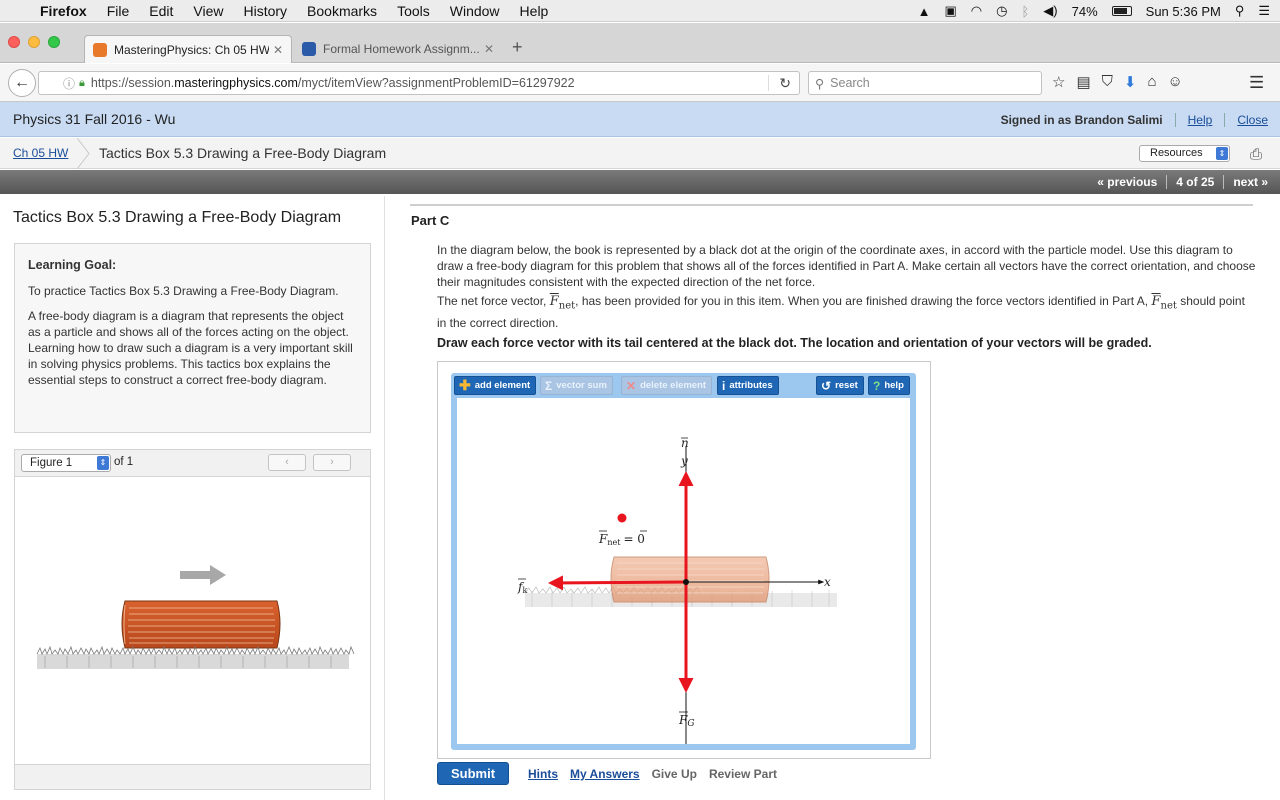 The width and height of the screenshot is (1280, 800). I want to click on net-force-vector-handle, so click(622, 518).